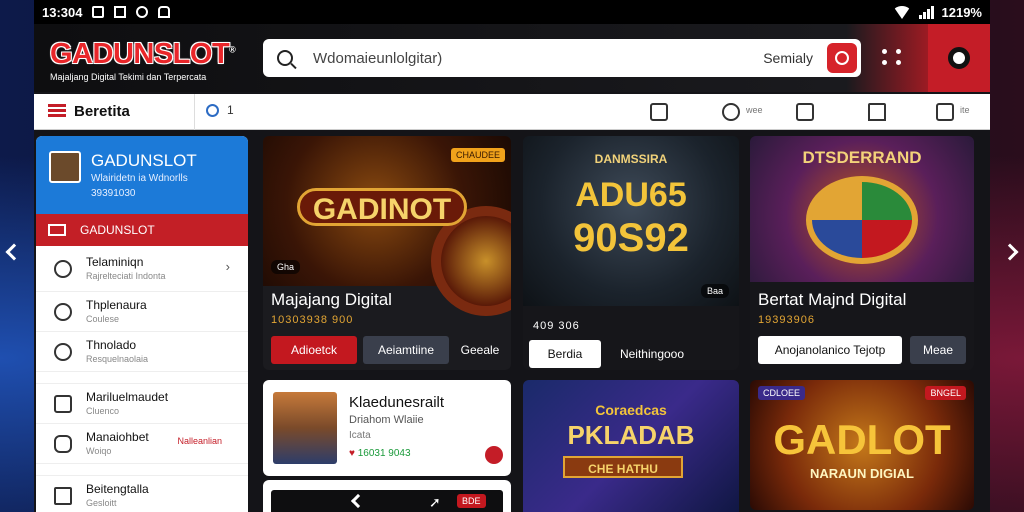  What do you see at coordinates (305, 428) in the screenshot?
I see `author-avatar` at bounding box center [305, 428].